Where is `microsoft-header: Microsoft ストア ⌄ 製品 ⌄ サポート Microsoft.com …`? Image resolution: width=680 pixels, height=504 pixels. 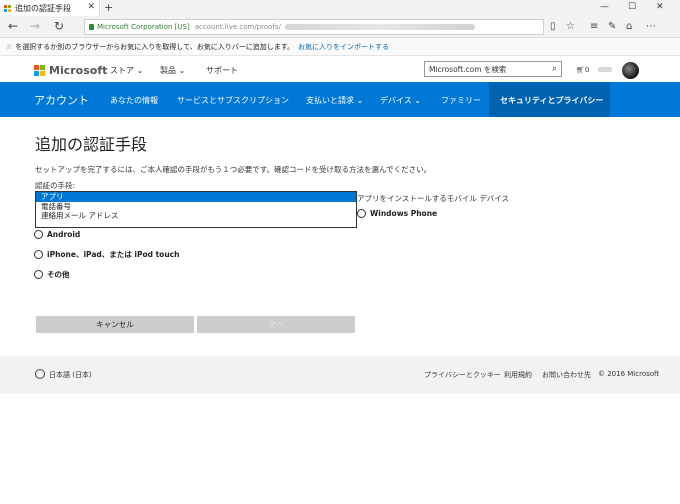
microsoft-header: Microsoft ストア ⌄ 製品 ⌄ サポート Microsoft.com … is located at coordinates (340, 69).